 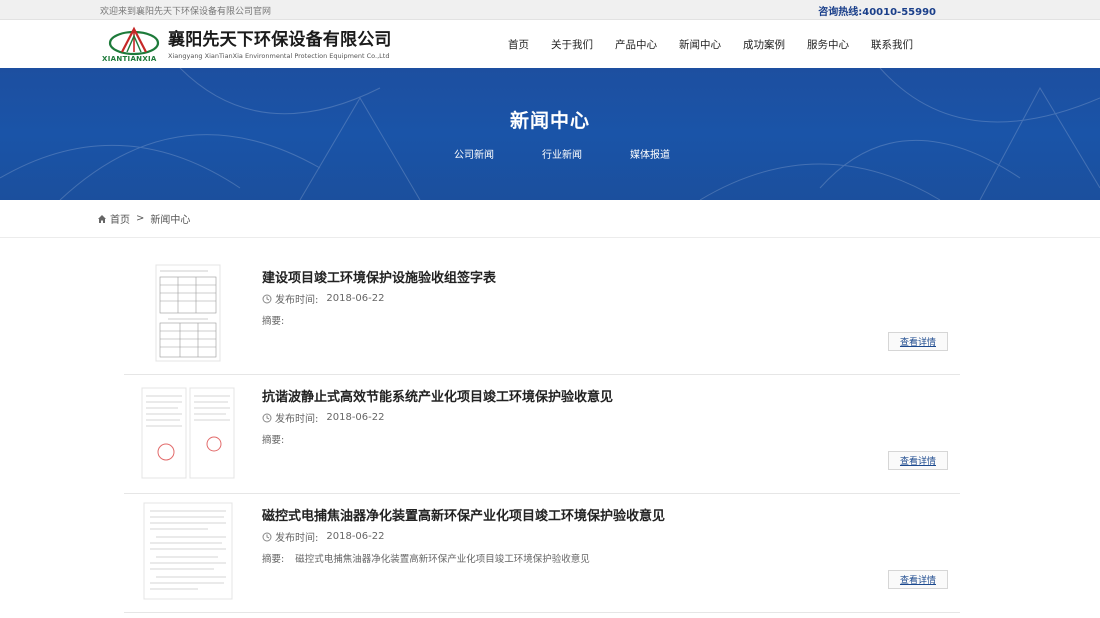 I want to click on nav-news: 新闻中心, so click(x=700, y=44).